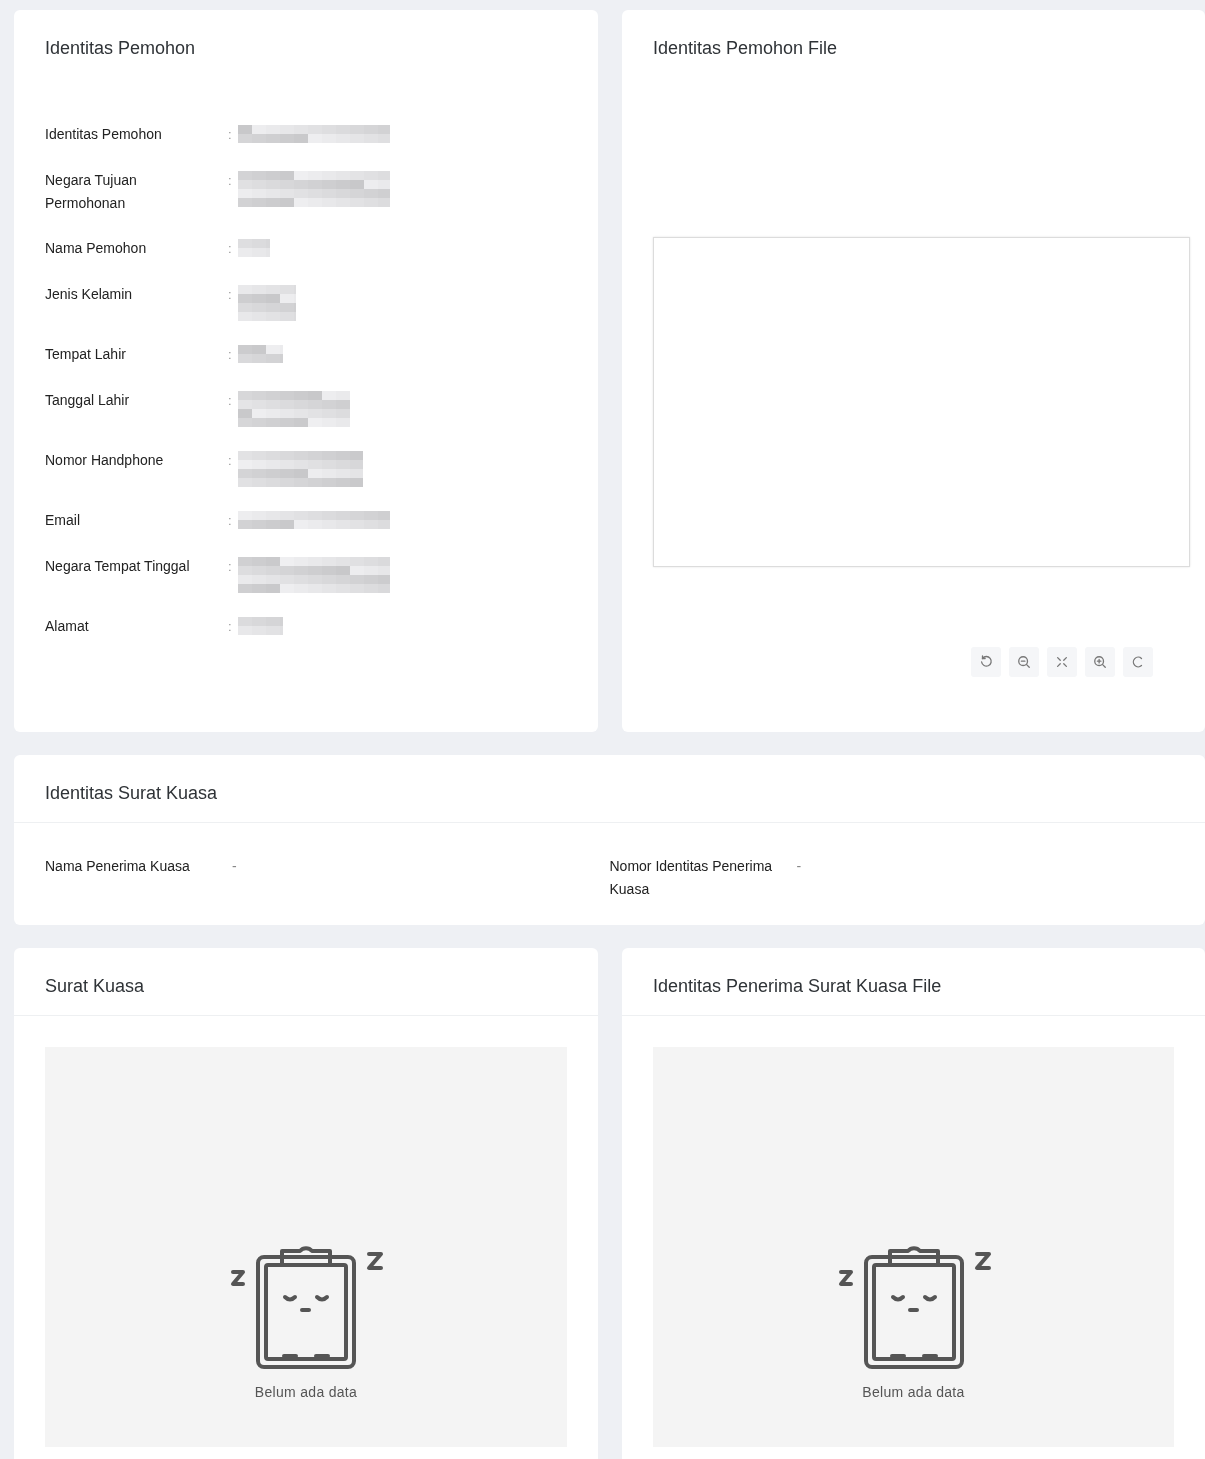 The height and width of the screenshot is (1459, 1205). What do you see at coordinates (104, 134) in the screenshot?
I see `field-label: Identitas Pemohon` at bounding box center [104, 134].